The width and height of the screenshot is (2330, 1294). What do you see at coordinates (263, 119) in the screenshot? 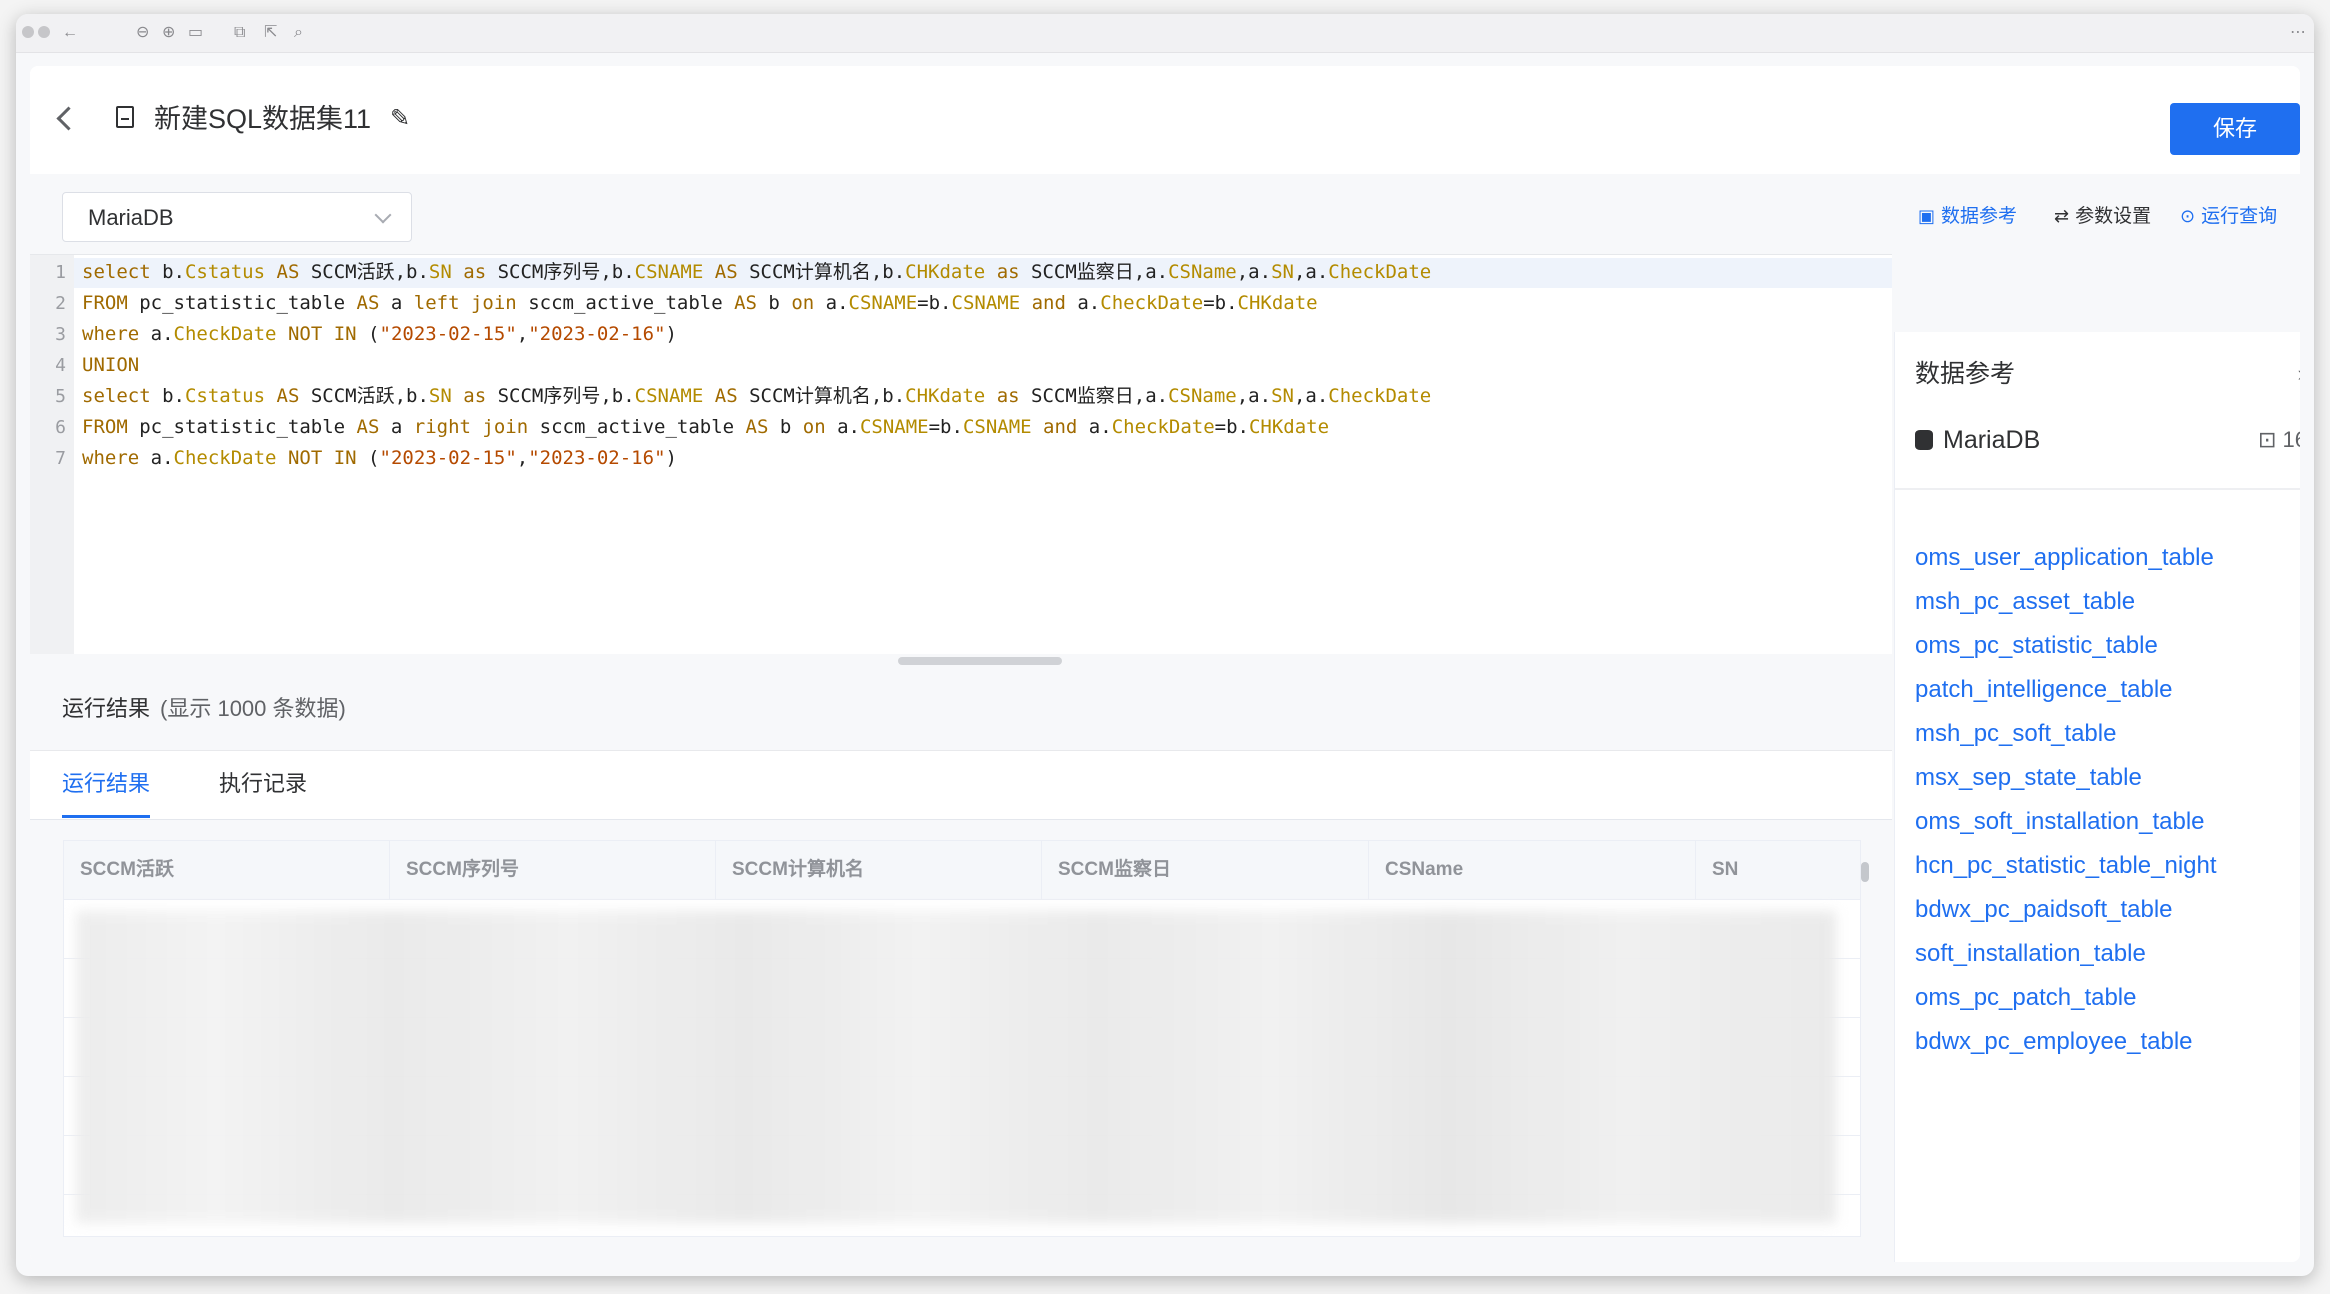
I see `page-title: 新建SQL数据集11` at bounding box center [263, 119].